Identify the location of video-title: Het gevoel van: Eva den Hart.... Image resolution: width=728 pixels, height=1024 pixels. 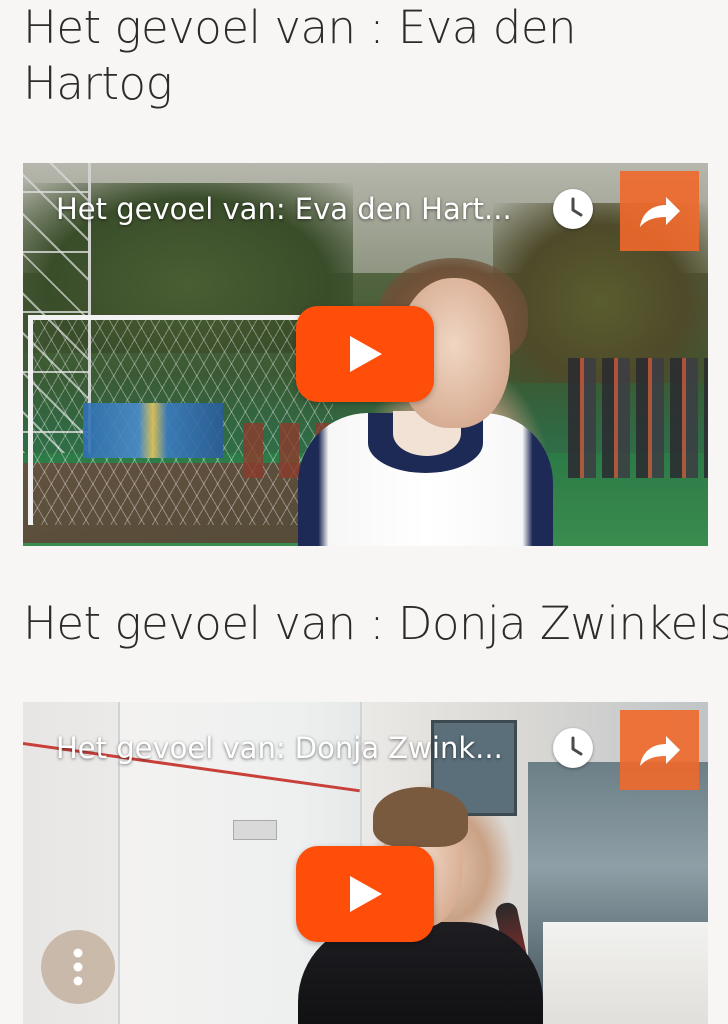
(296, 209).